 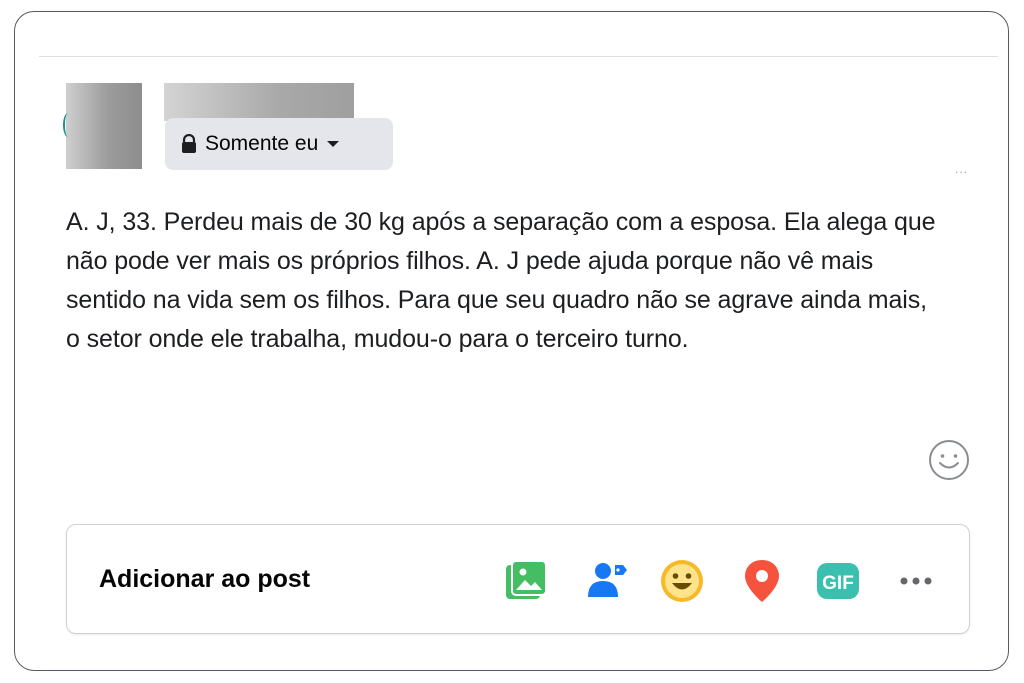 I want to click on tag-people-icon, so click(x=607, y=581).